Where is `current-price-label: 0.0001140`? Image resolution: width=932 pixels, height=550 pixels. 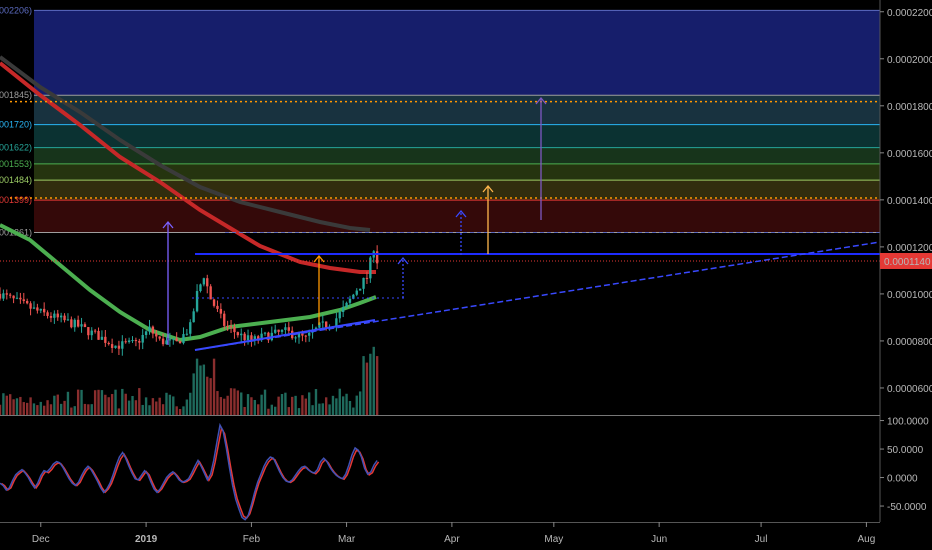 current-price-label: 0.0001140 is located at coordinates (907, 262).